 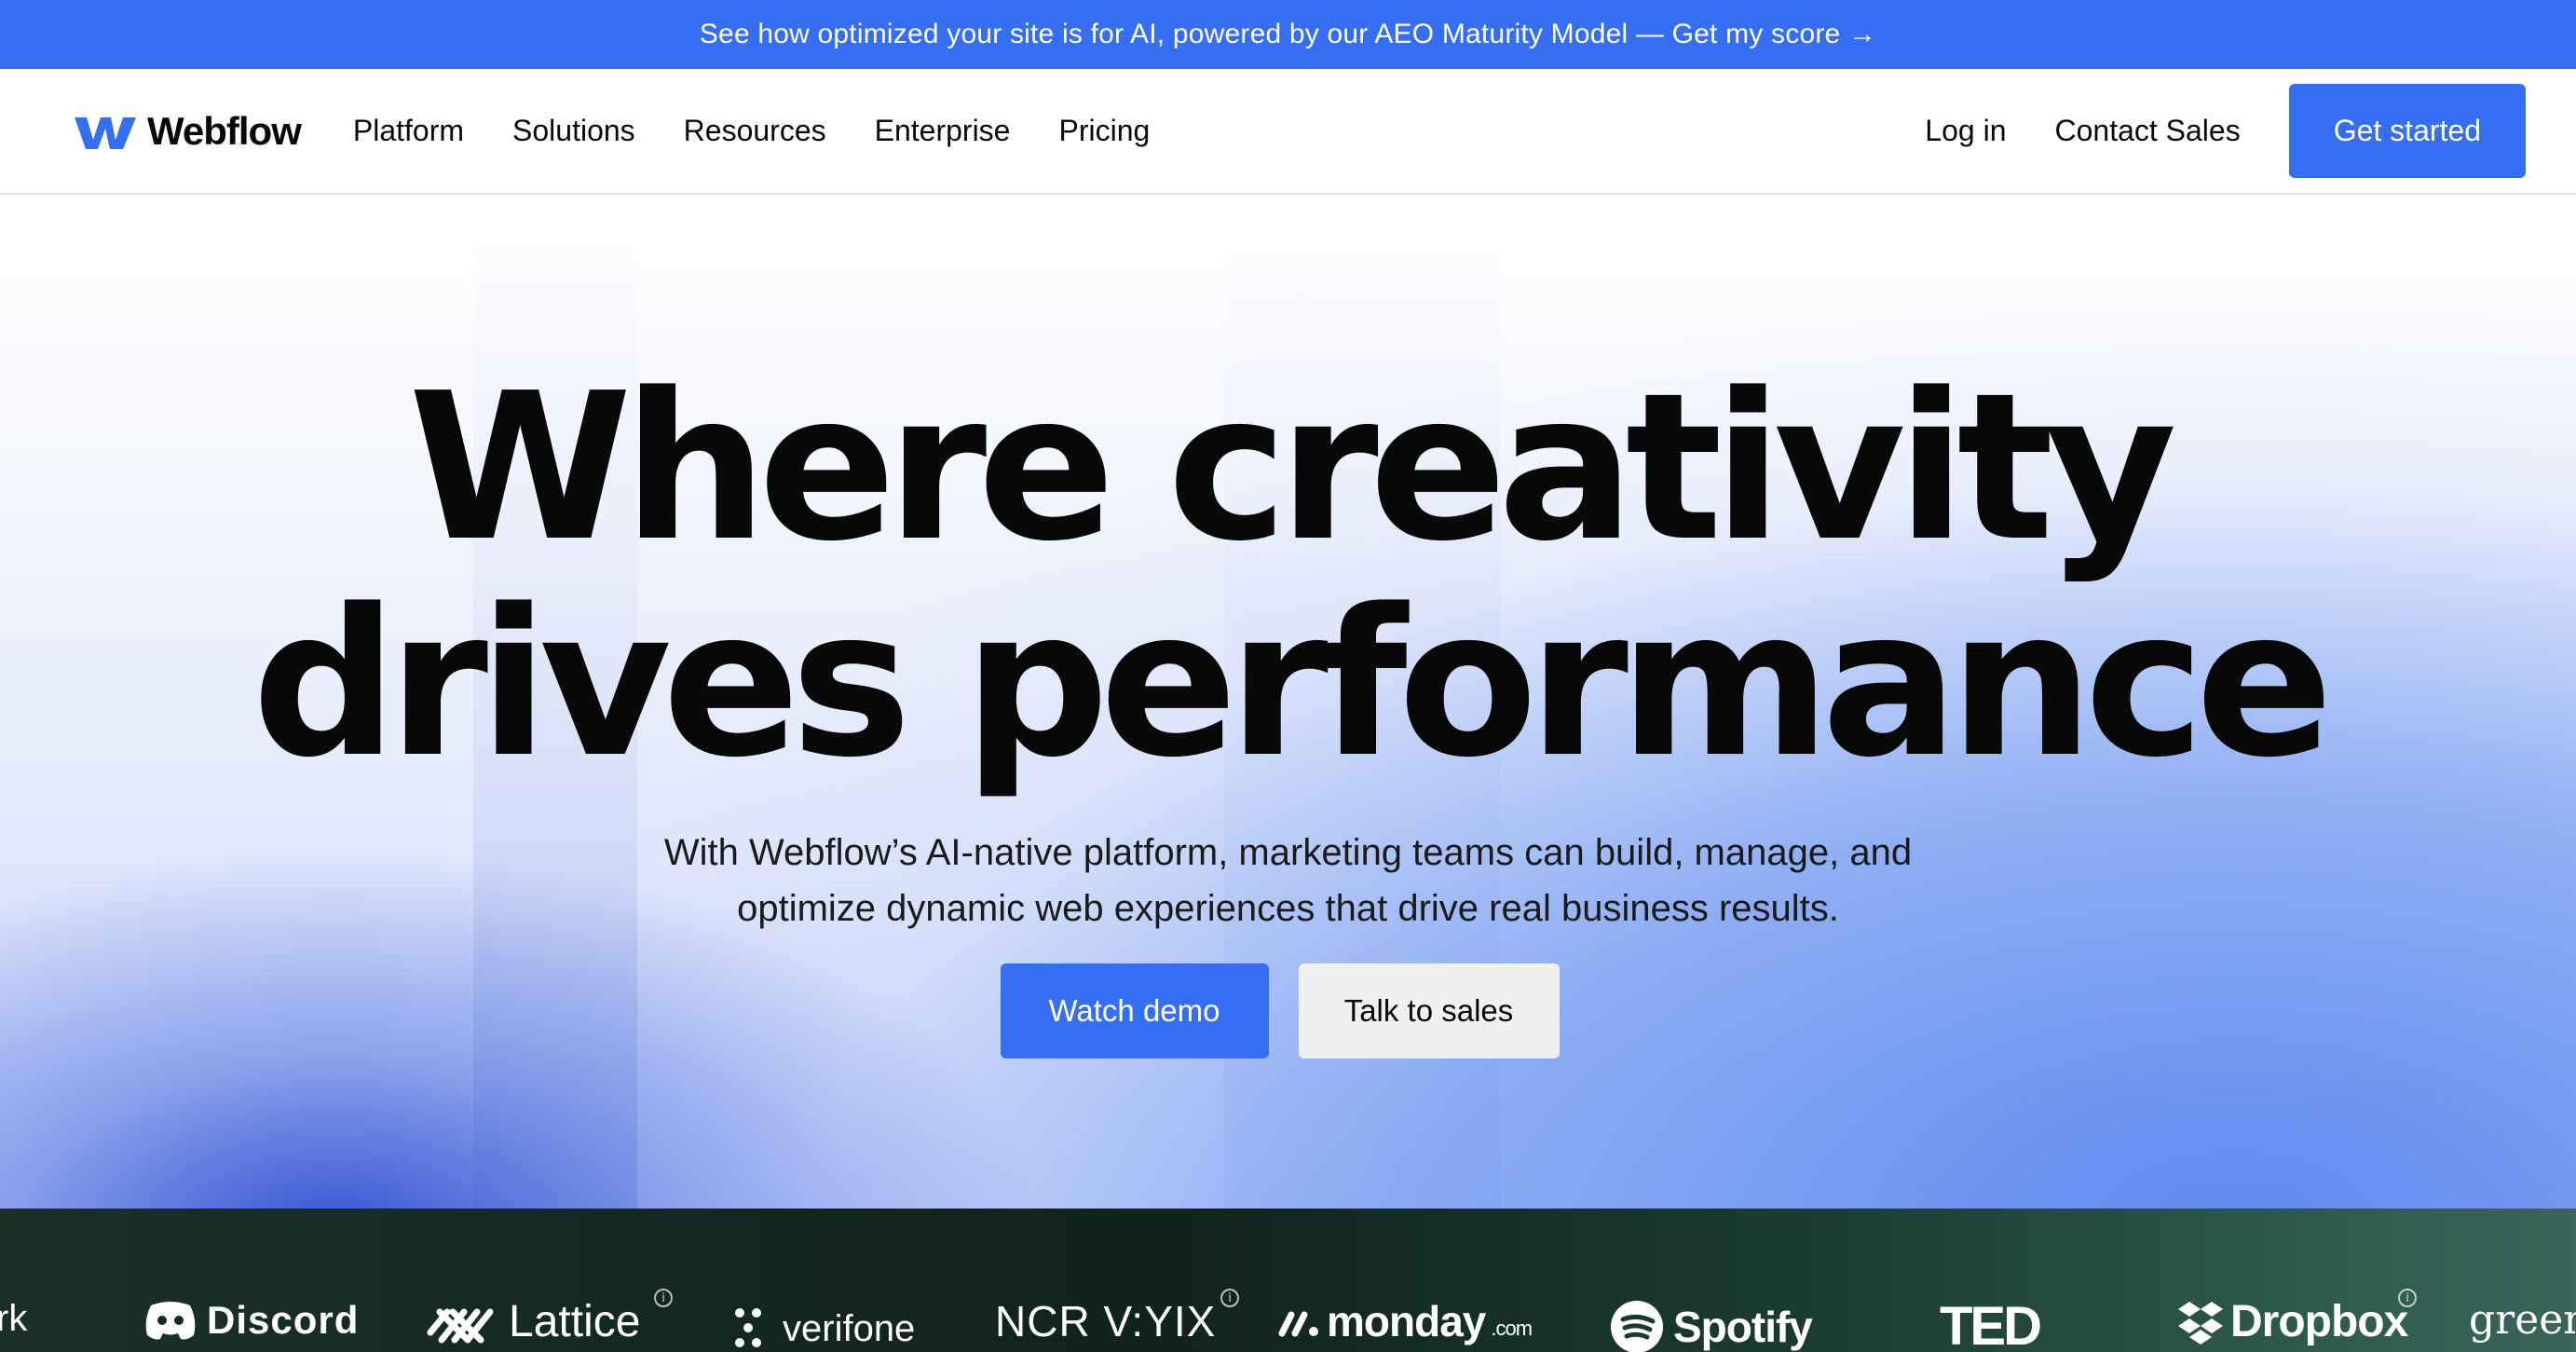 What do you see at coordinates (1293, 684) in the screenshot?
I see `hero-headline-line-2: drives performance` at bounding box center [1293, 684].